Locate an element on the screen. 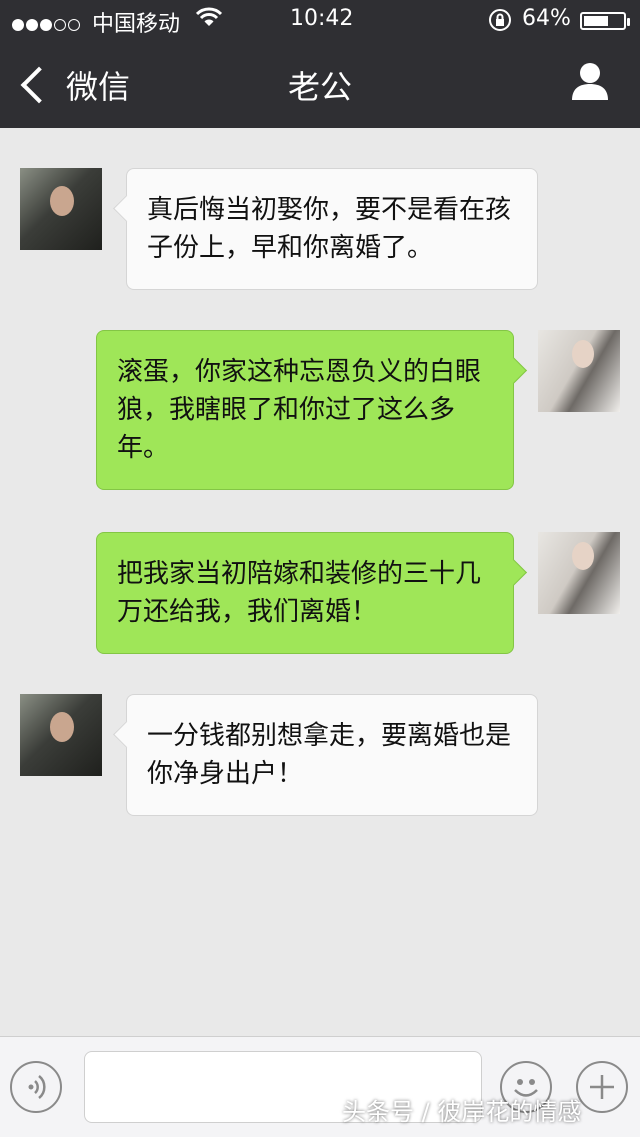 The width and height of the screenshot is (640, 1137). clock: 10:42 is located at coordinates (322, 18).